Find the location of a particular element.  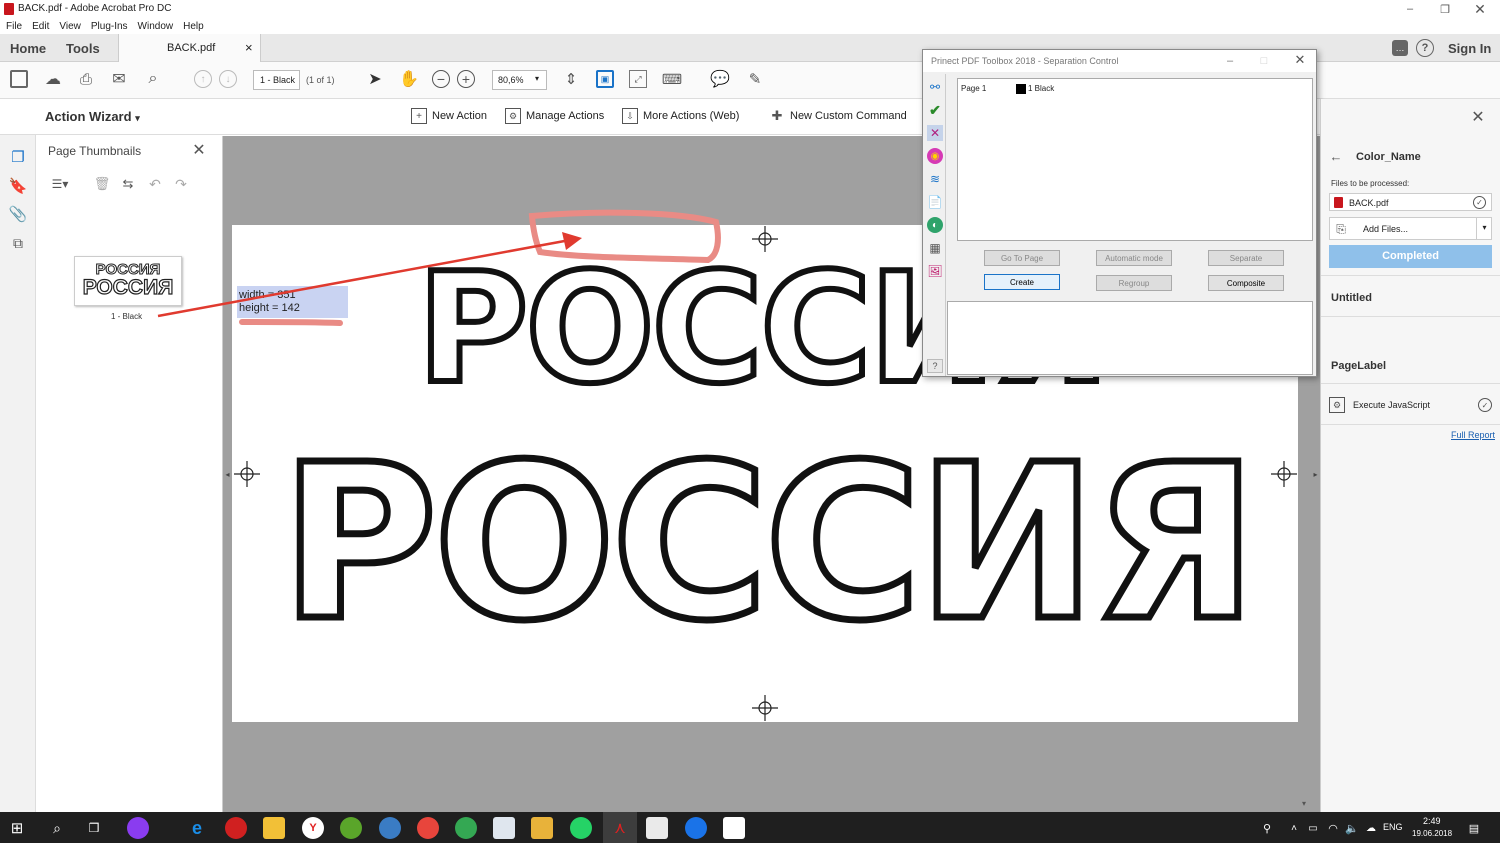

clock-time: 2:49 is located at coordinates (1432, 821).